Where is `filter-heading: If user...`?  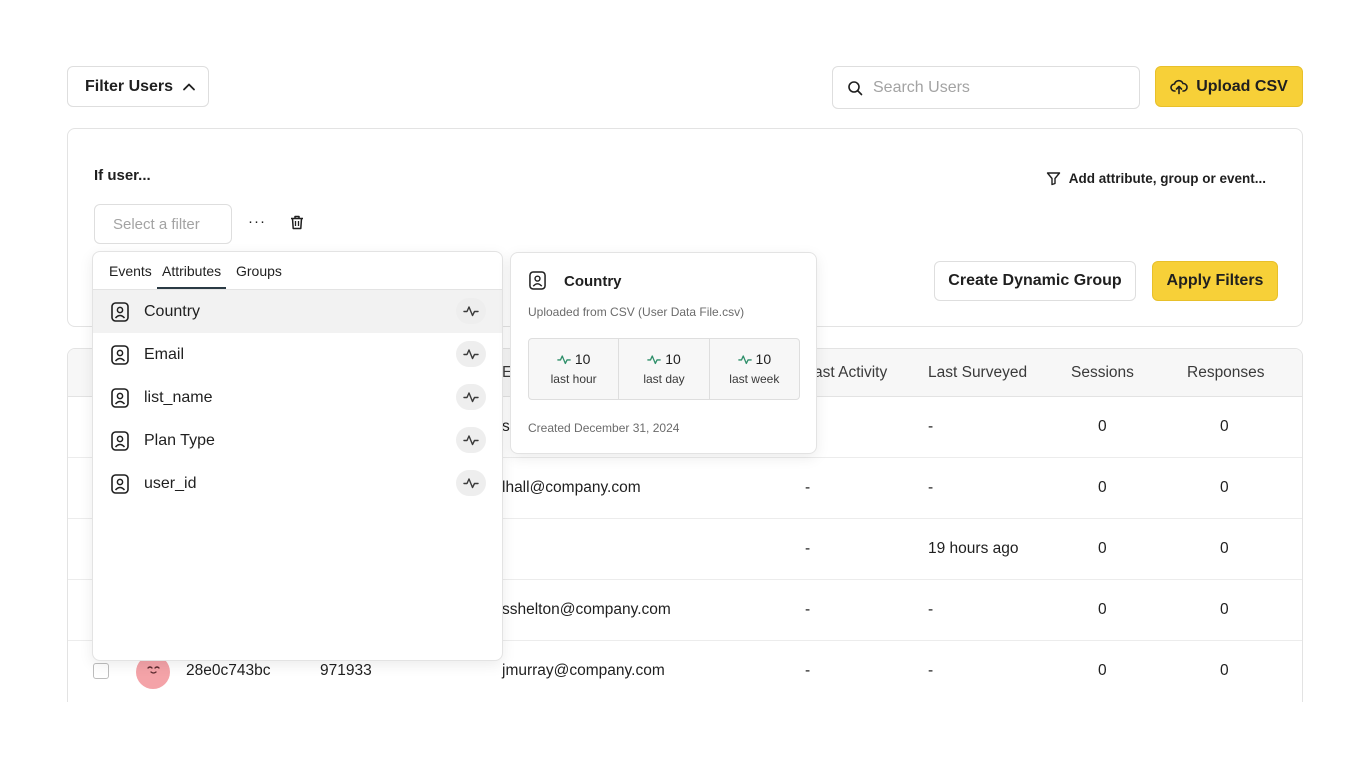 filter-heading: If user... is located at coordinates (122, 175).